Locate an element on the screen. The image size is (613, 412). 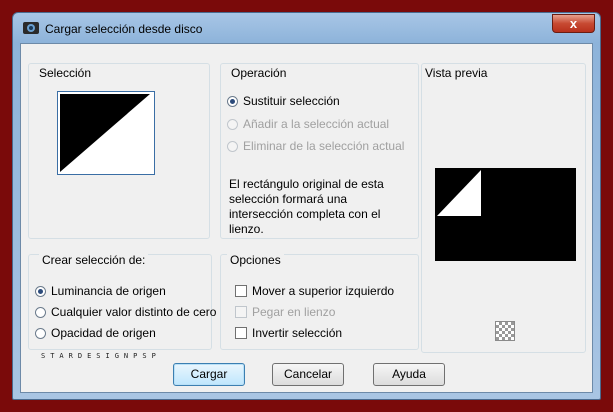
radio-opacidad: Opacidad de origen is located at coordinates (95, 333).